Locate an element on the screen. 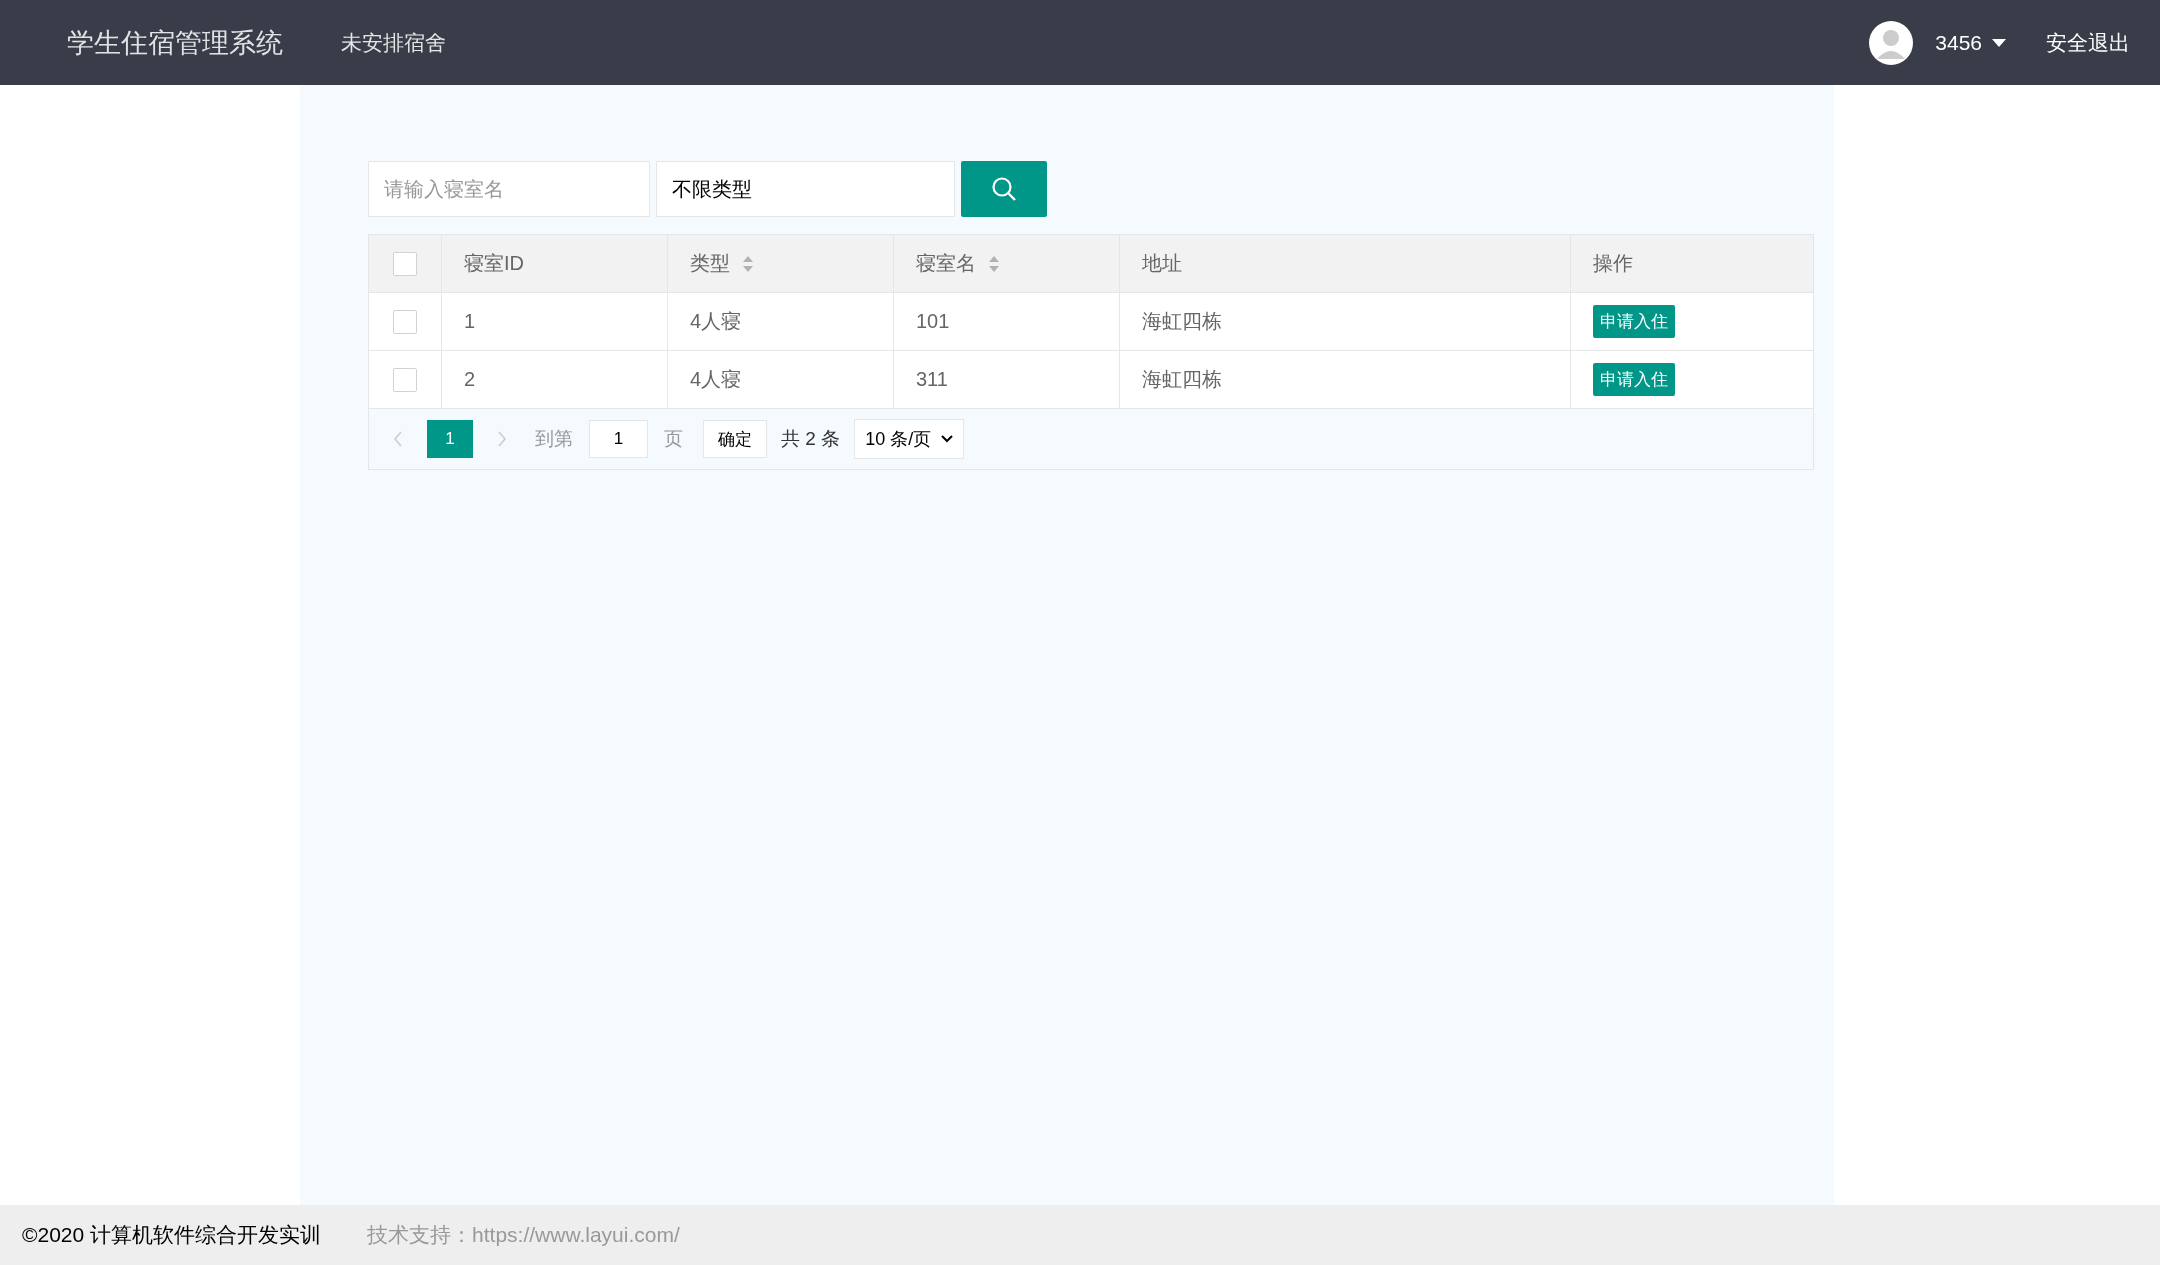 The height and width of the screenshot is (1265, 2160). type-field: 不限类型 is located at coordinates (805, 189).